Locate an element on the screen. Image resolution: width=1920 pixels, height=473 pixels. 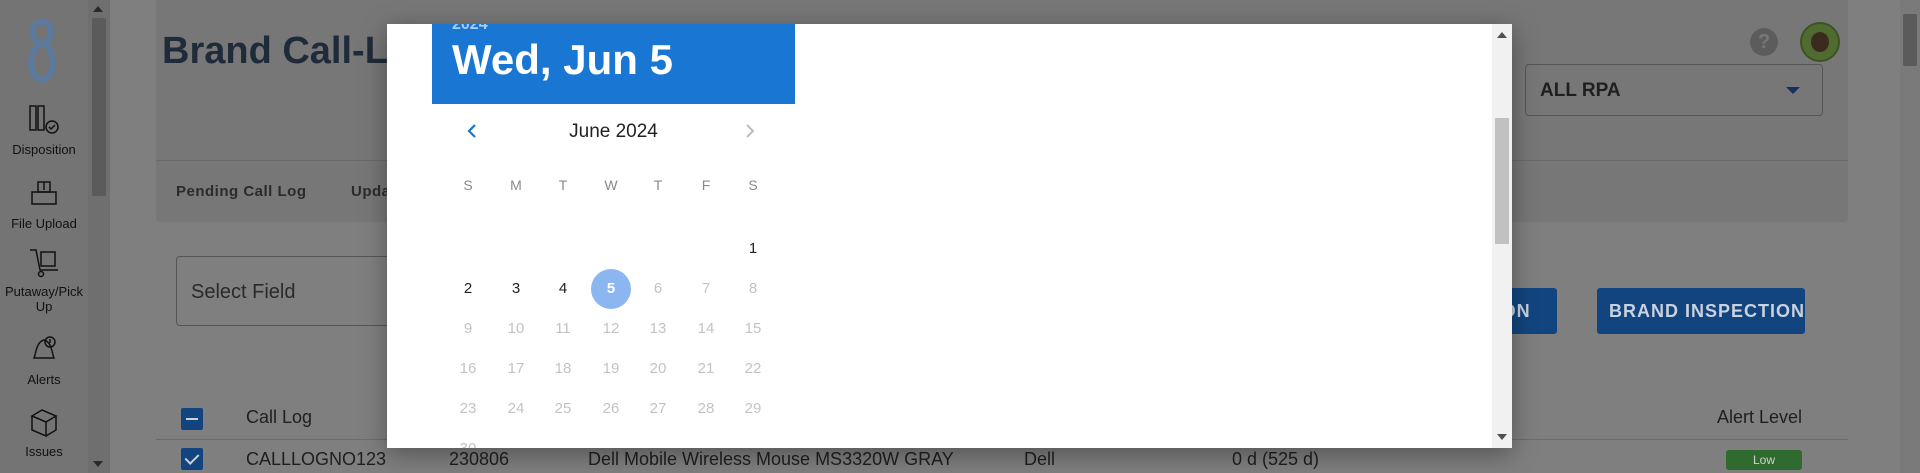
tab-update: Upda is located at coordinates (371, 191).